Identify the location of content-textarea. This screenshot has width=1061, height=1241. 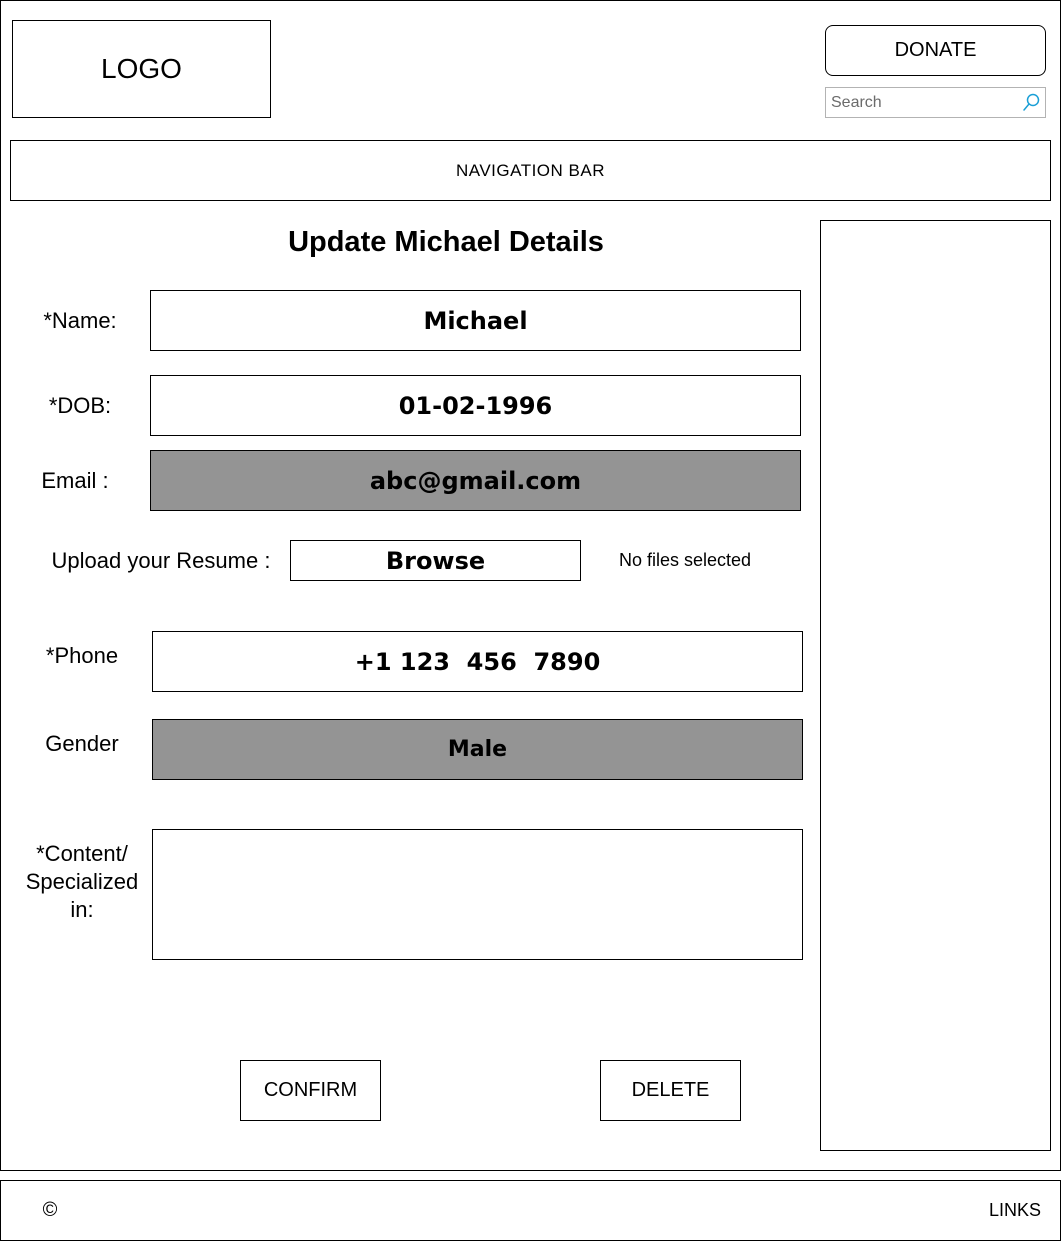
(477, 894).